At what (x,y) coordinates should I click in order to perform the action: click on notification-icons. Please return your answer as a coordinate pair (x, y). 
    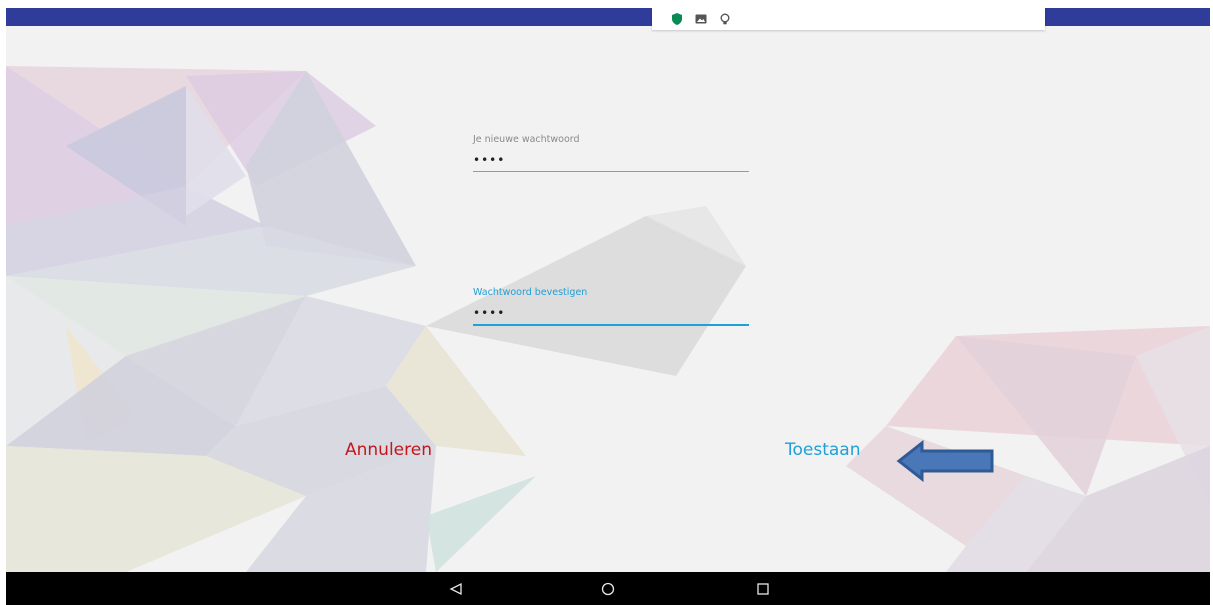
    Looking at the image, I should click on (848, 19).